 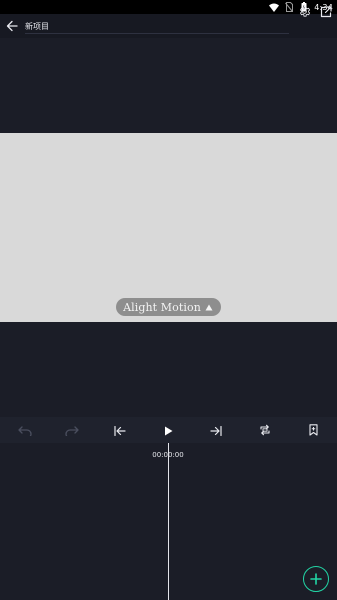 I want to click on watermark-label: Alight Motion, so click(x=162, y=307).